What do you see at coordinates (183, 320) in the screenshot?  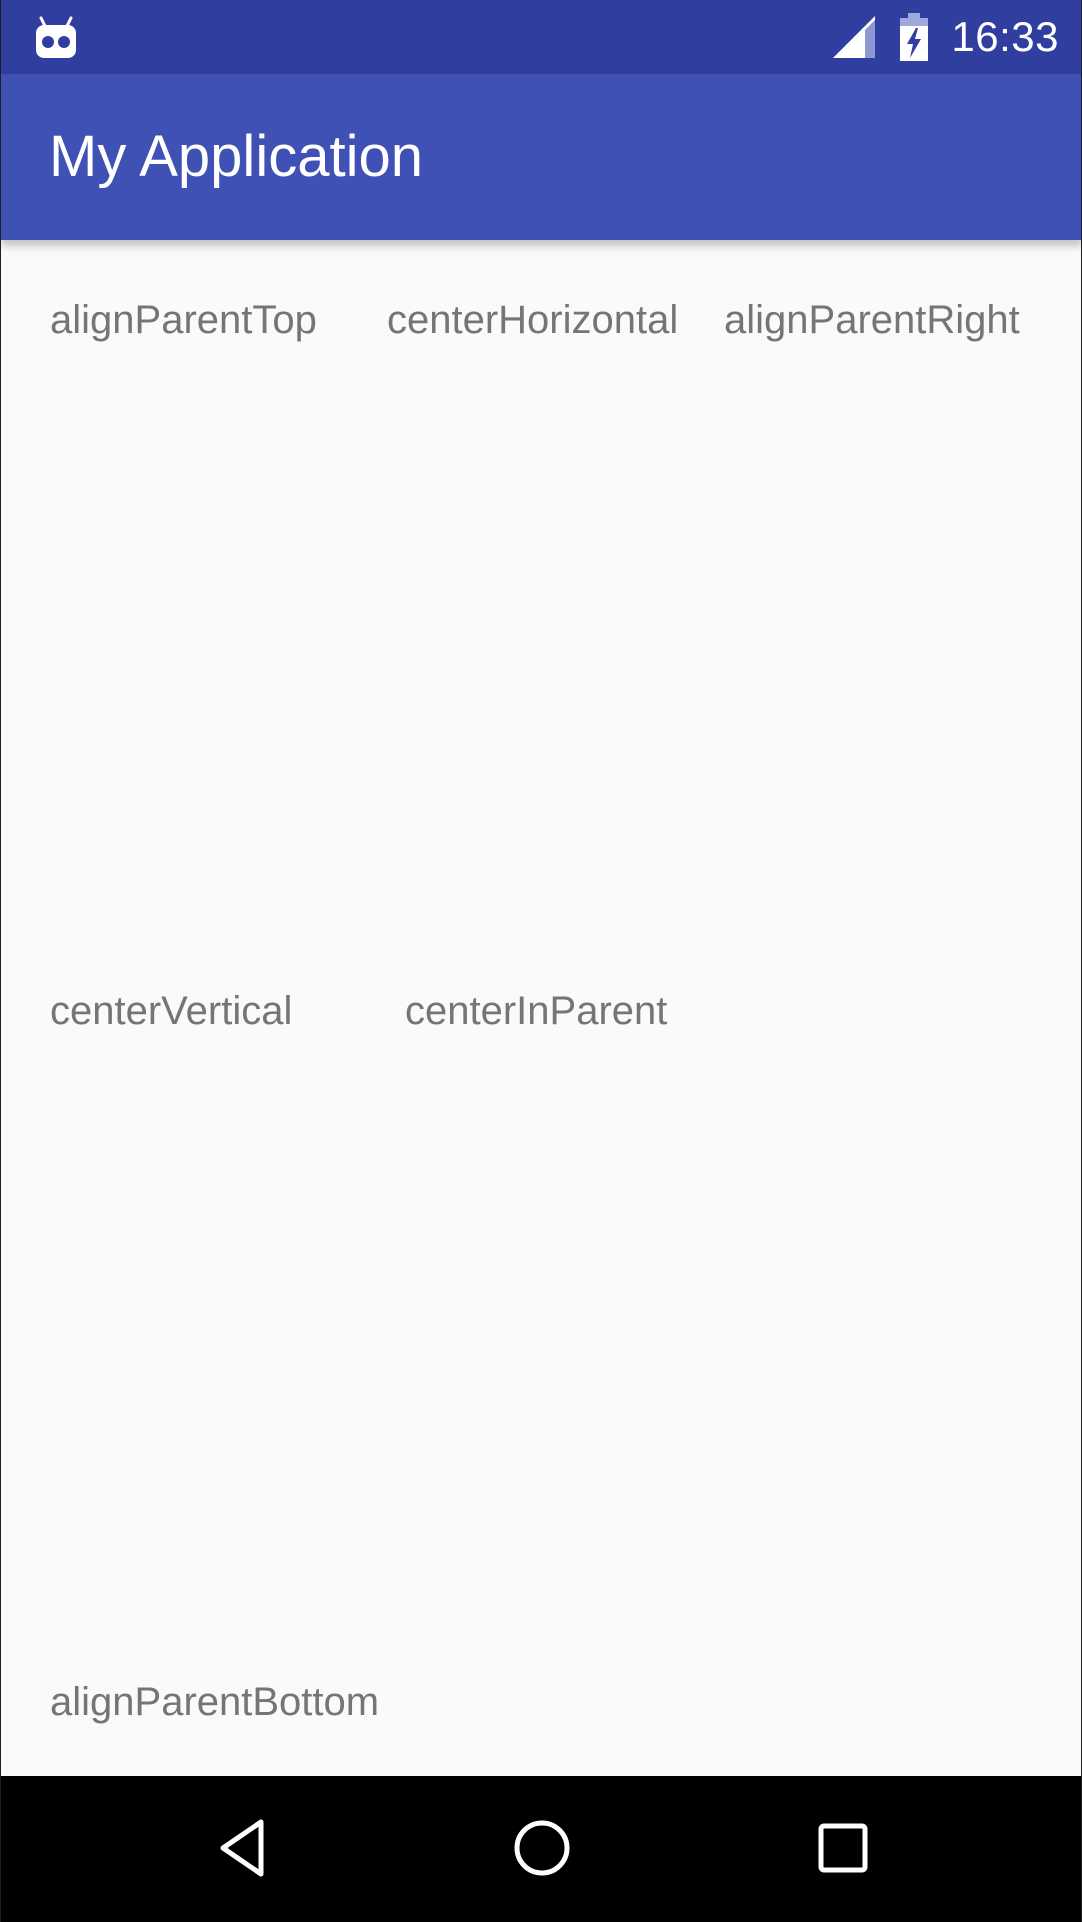 I see `label-align-parent-top: alignParentTop` at bounding box center [183, 320].